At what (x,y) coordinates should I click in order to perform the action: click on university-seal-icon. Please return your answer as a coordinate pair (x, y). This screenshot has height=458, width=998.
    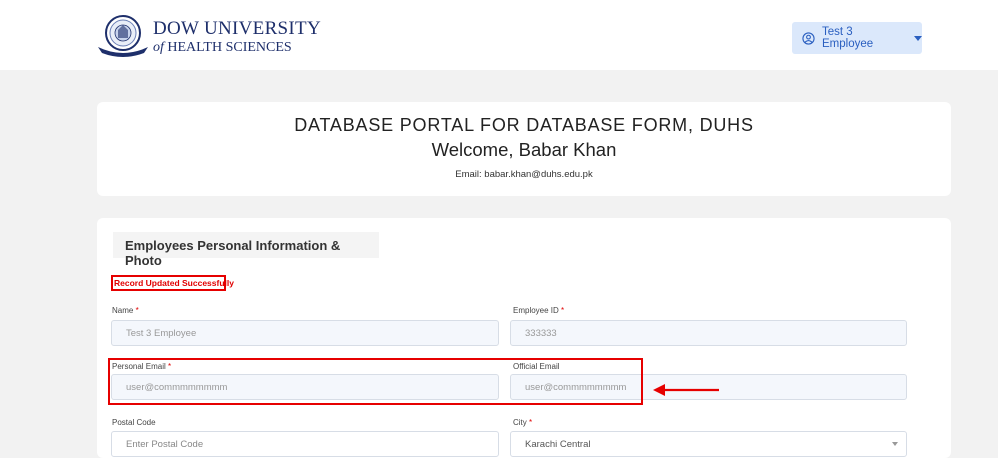
    Looking at the image, I should click on (123, 36).